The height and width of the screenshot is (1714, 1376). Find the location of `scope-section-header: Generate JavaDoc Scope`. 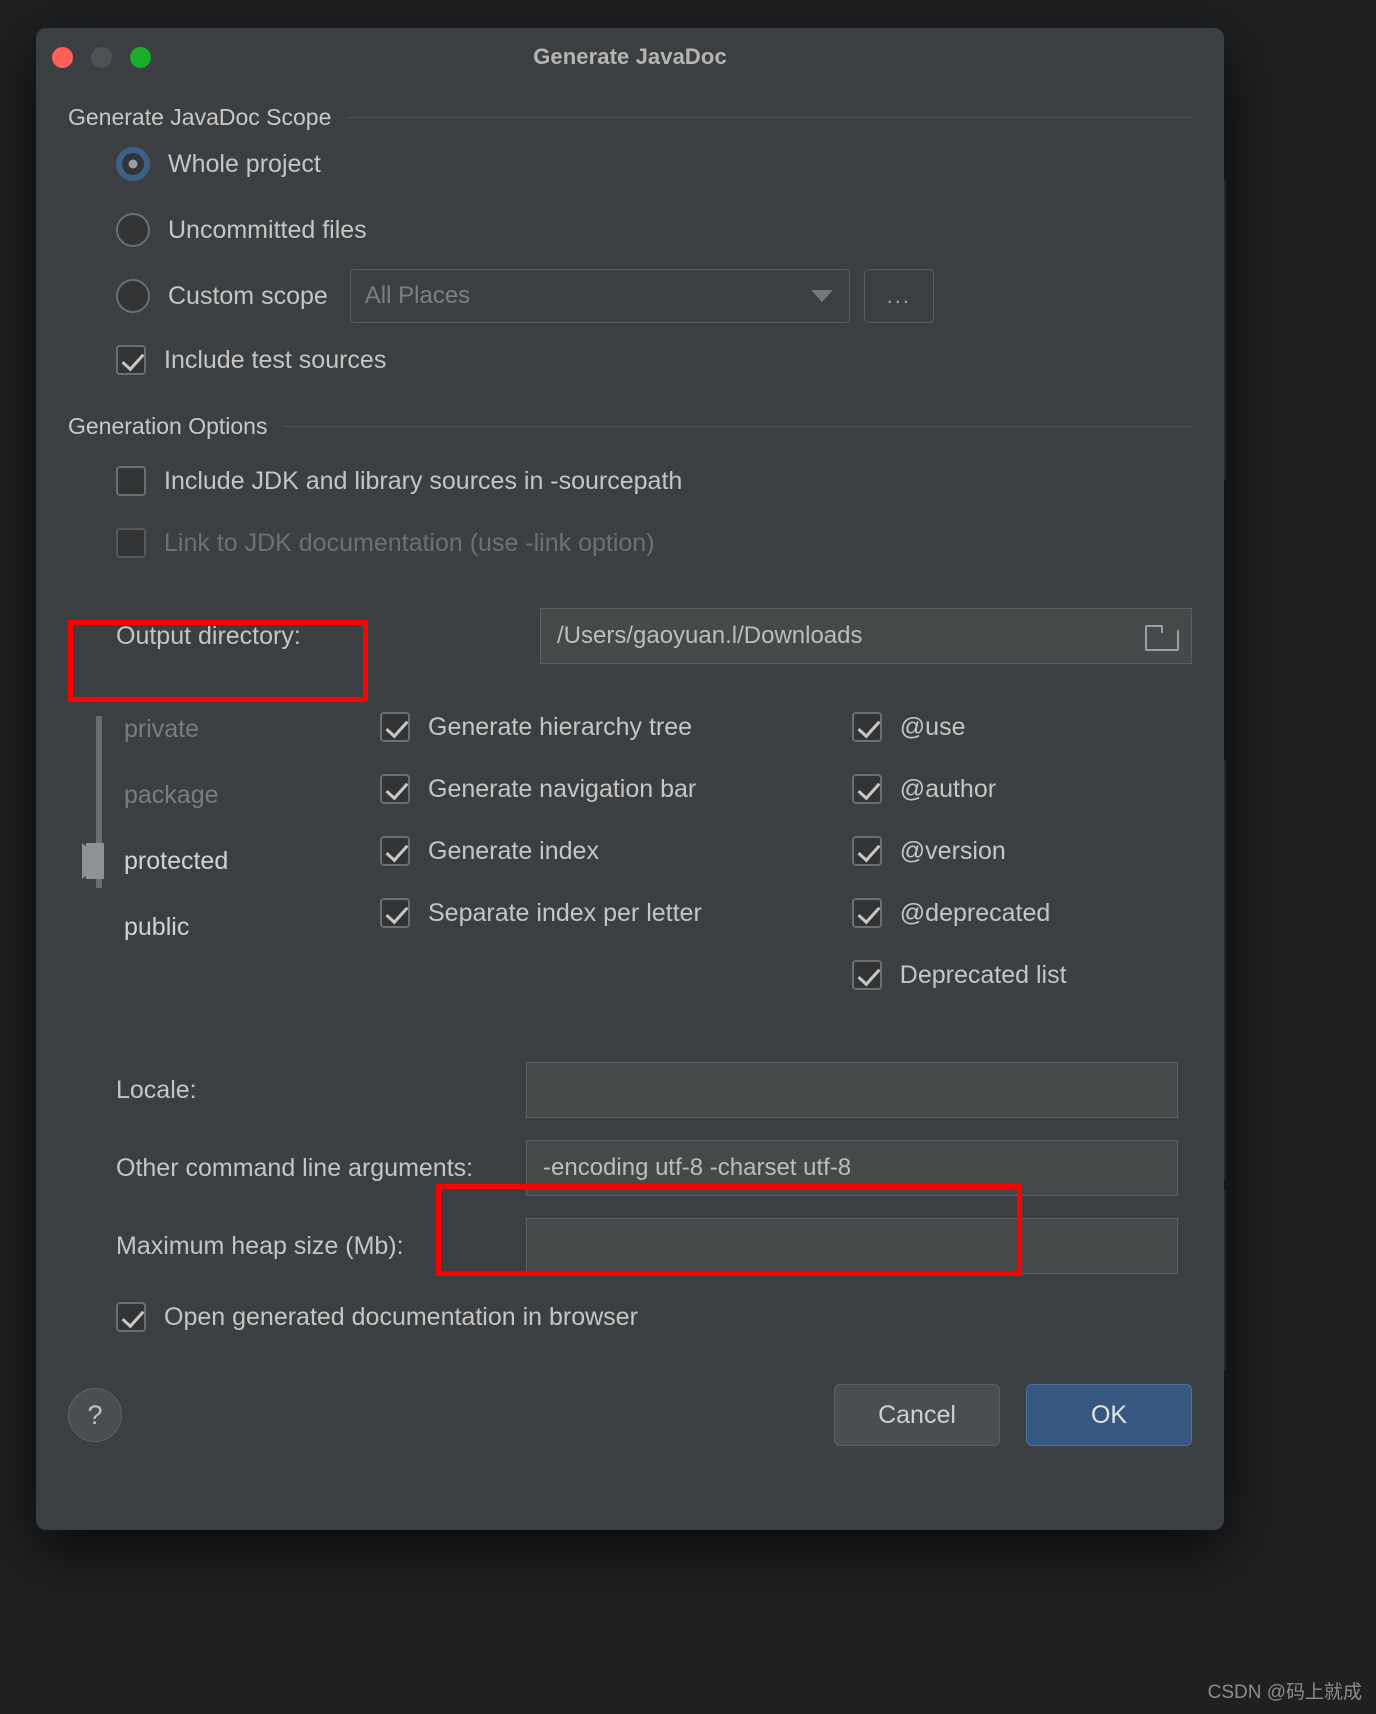

scope-section-header: Generate JavaDoc Scope is located at coordinates (630, 117).